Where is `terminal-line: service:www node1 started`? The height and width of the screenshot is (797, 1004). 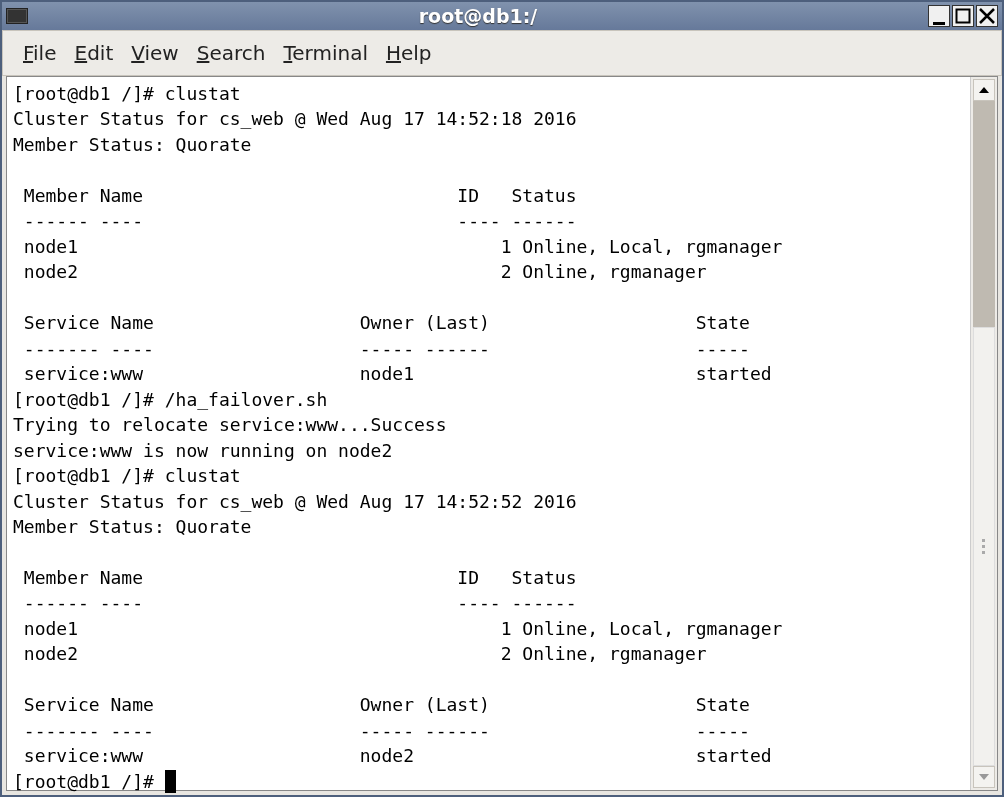 terminal-line: service:www node1 started is located at coordinates (397, 374).